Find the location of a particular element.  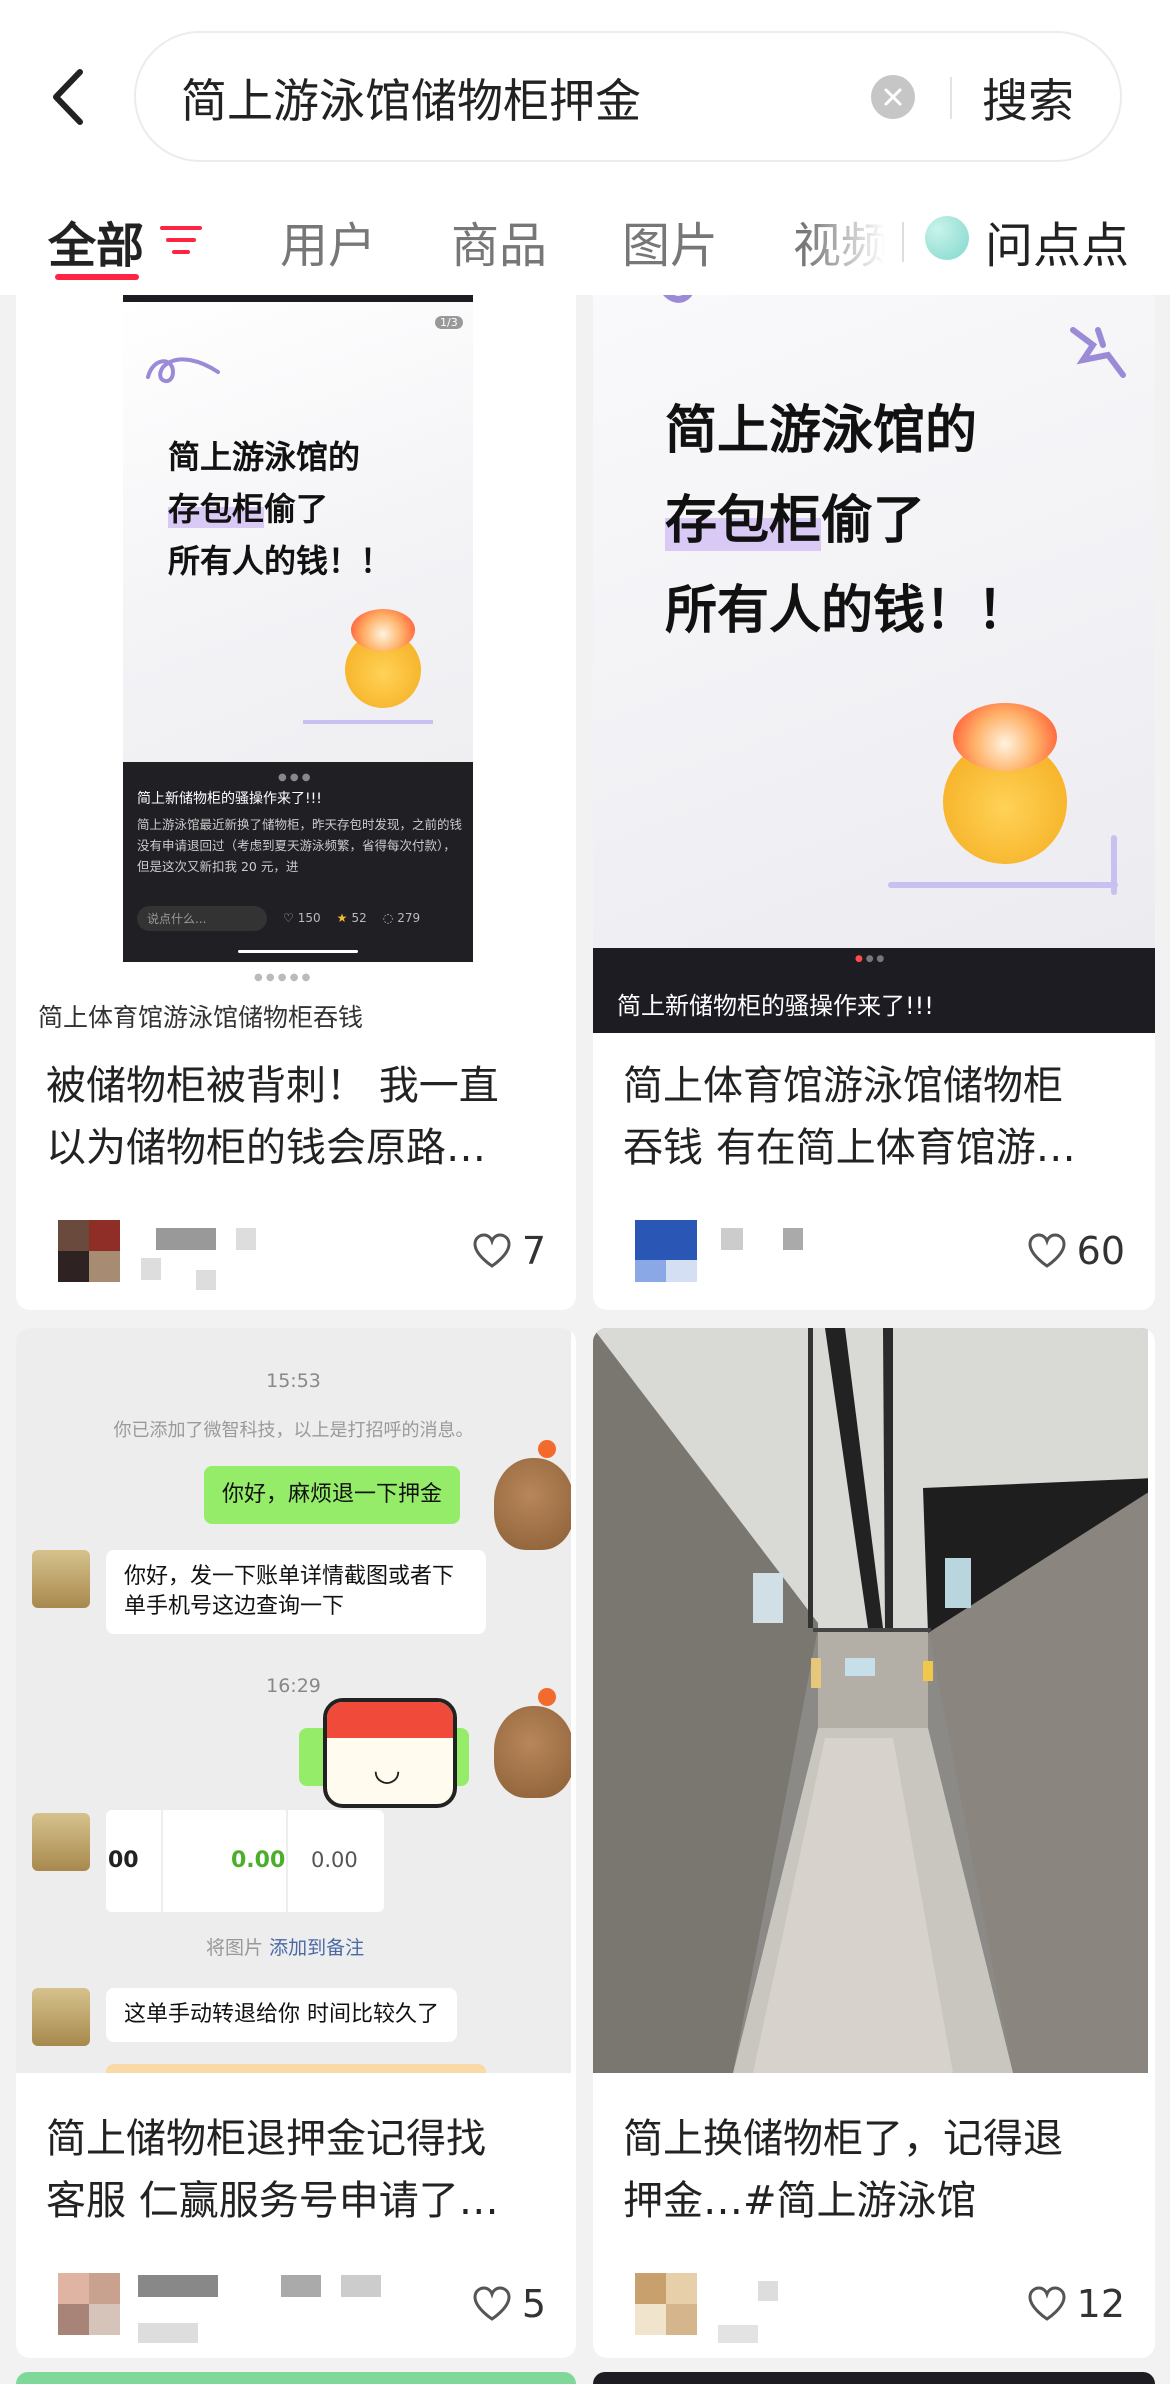

like-button: 5 is located at coordinates (509, 2304).